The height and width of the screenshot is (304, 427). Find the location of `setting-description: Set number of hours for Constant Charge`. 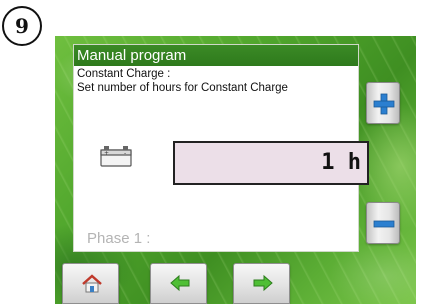

setting-description: Set number of hours for Constant Charge is located at coordinates (182, 88).